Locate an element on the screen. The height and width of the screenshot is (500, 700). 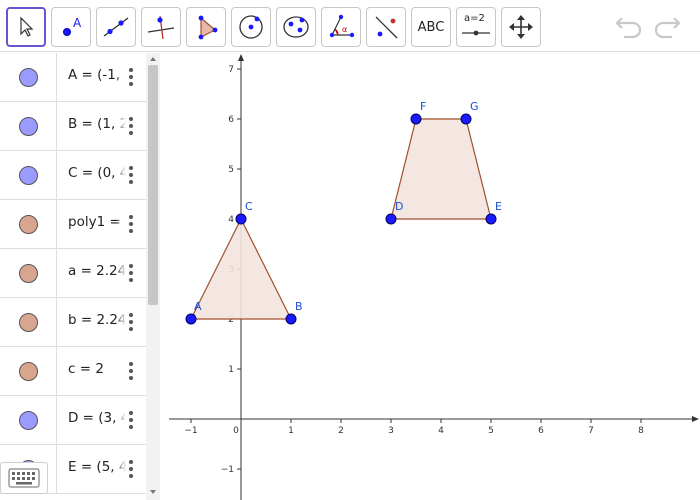
perpendicular-line-tool-button is located at coordinates (161, 27).